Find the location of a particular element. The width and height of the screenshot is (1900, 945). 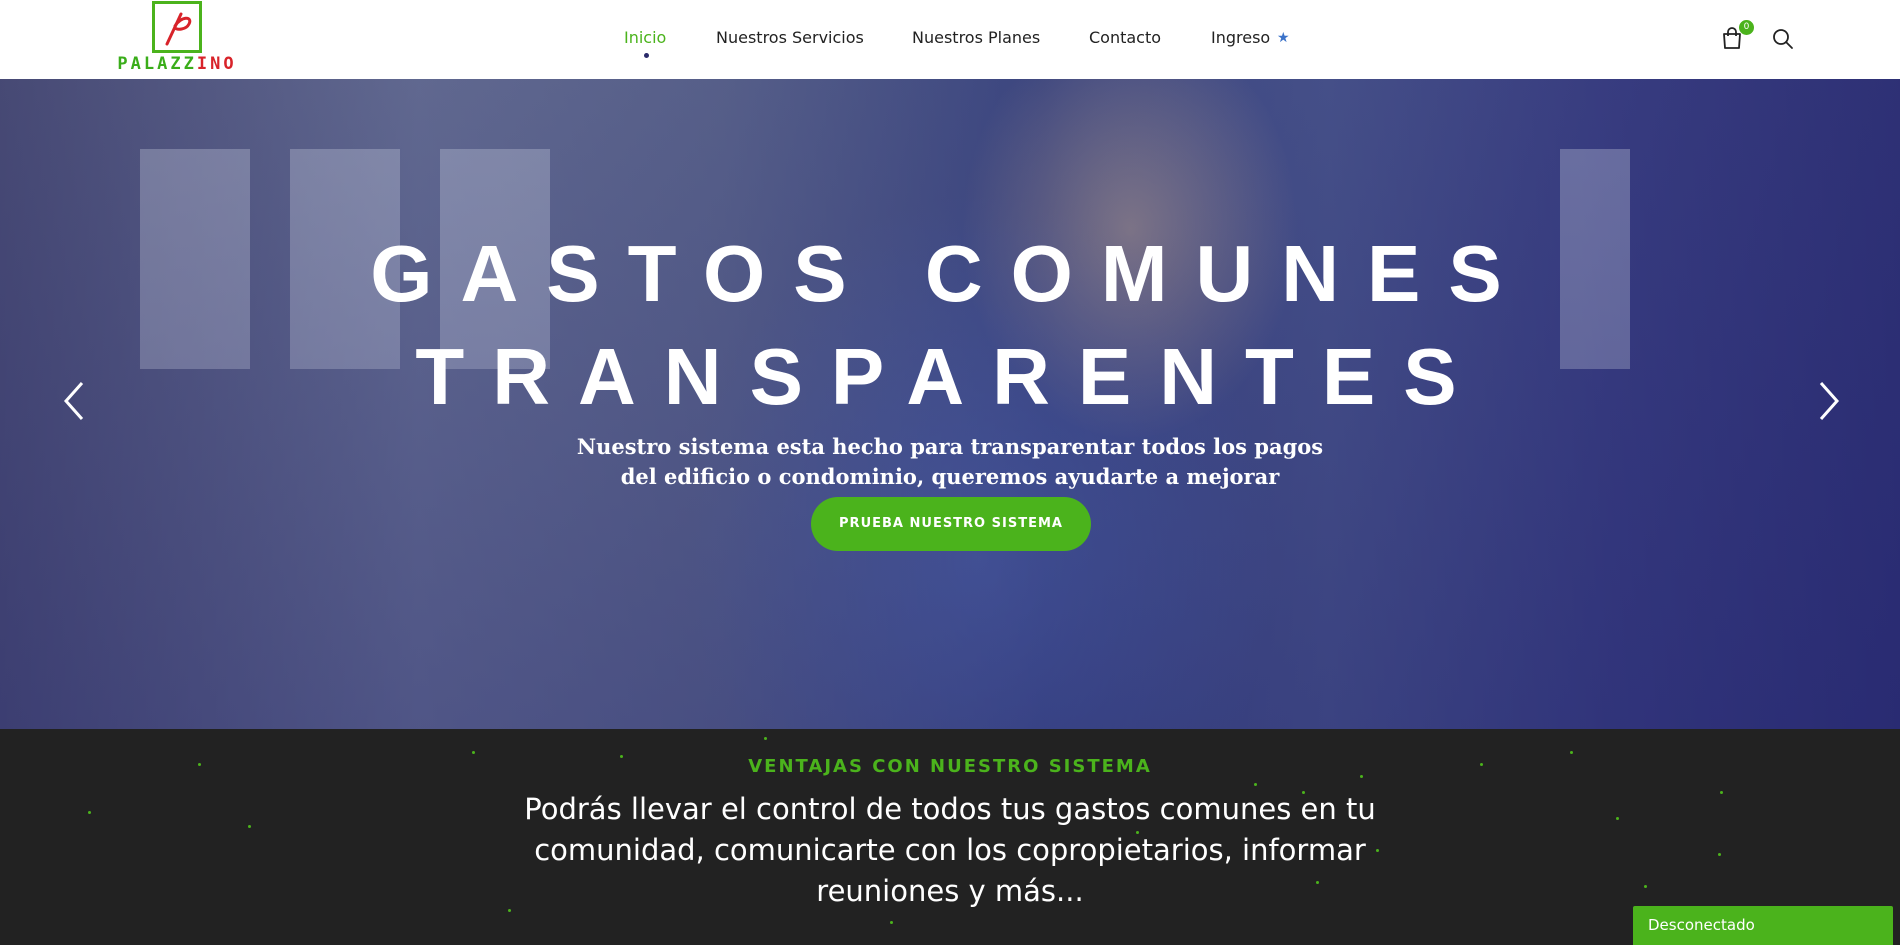

nav-item-contacto: Contacto is located at coordinates (1125, 37).